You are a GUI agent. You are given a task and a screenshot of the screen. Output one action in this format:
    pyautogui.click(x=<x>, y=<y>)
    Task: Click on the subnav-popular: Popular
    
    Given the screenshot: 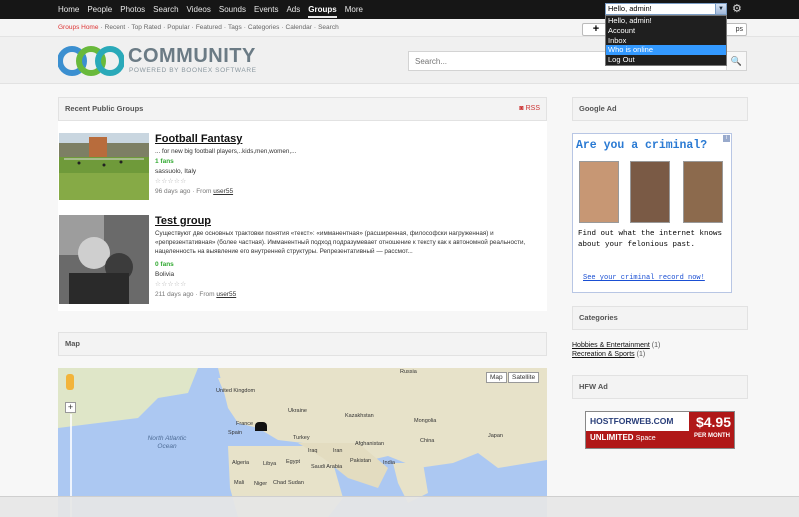 What is the action you would take?
    pyautogui.click(x=178, y=28)
    